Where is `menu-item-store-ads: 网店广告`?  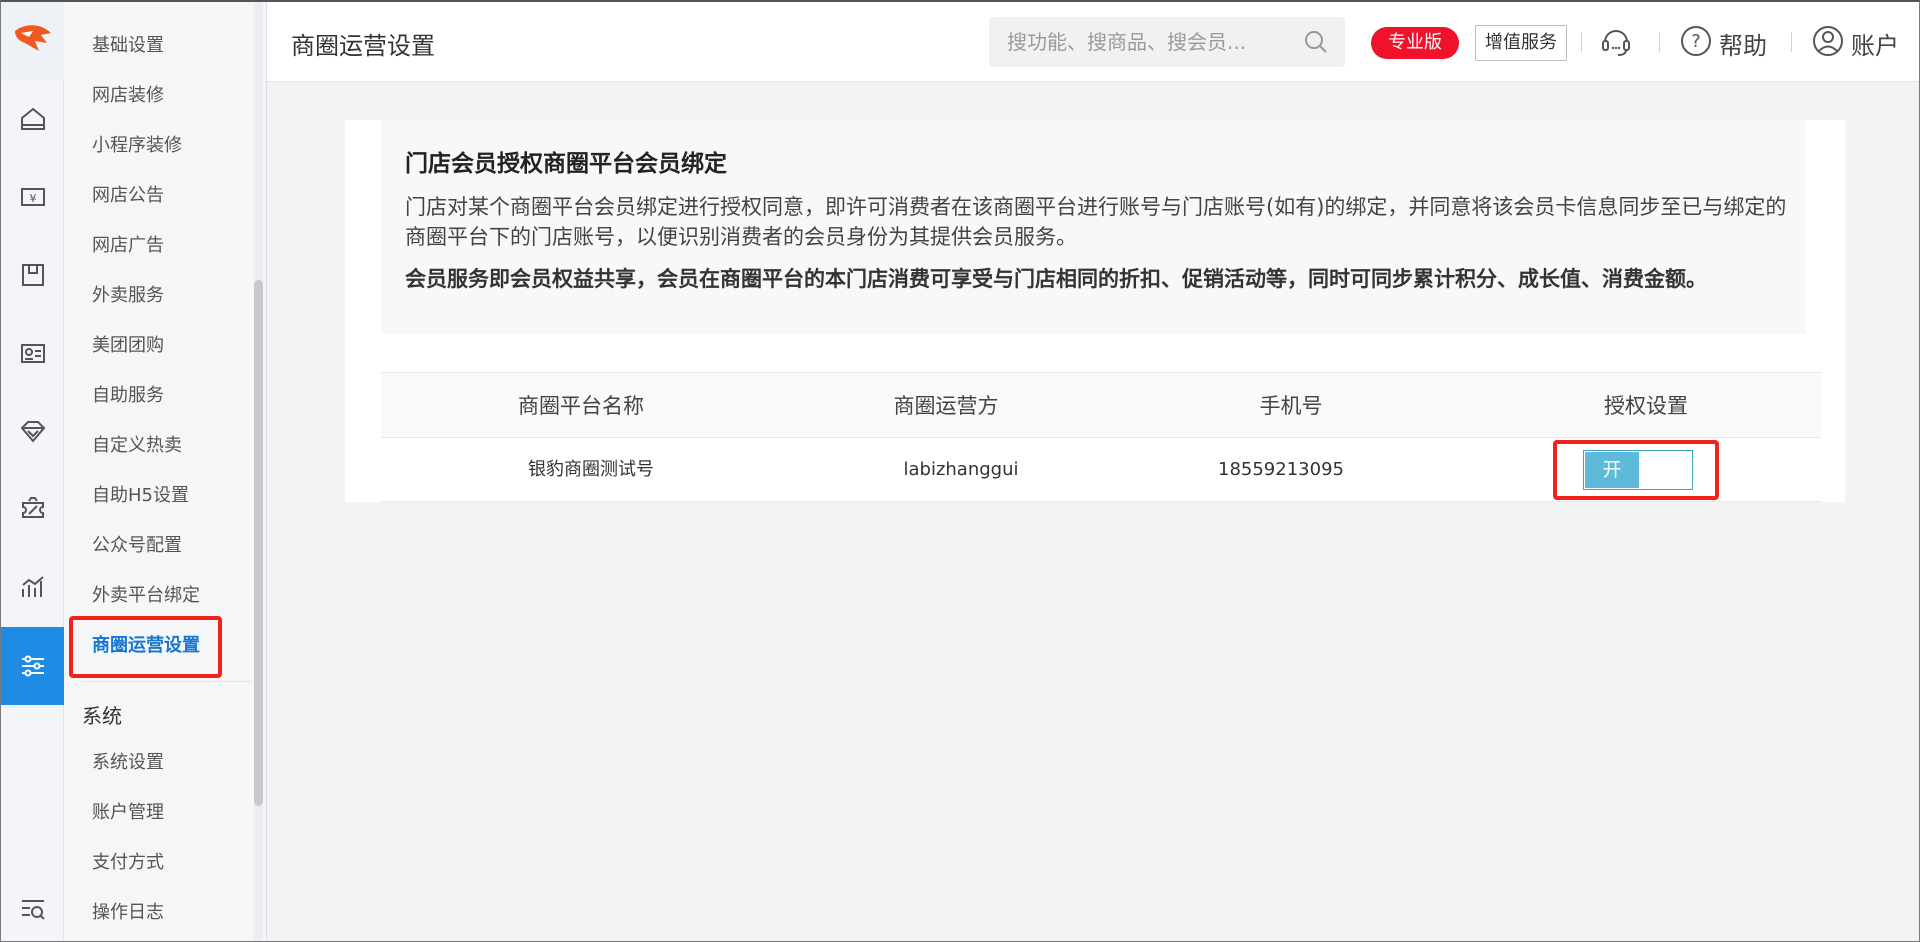 menu-item-store-ads: 网店广告 is located at coordinates (128, 246).